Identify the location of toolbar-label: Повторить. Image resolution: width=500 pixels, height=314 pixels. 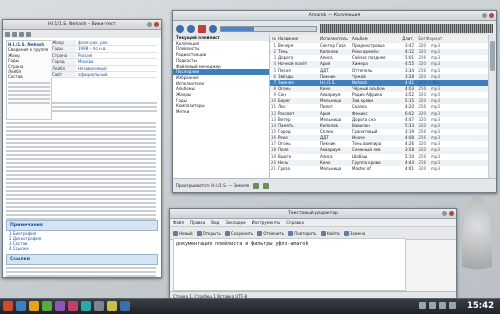
(305, 233).